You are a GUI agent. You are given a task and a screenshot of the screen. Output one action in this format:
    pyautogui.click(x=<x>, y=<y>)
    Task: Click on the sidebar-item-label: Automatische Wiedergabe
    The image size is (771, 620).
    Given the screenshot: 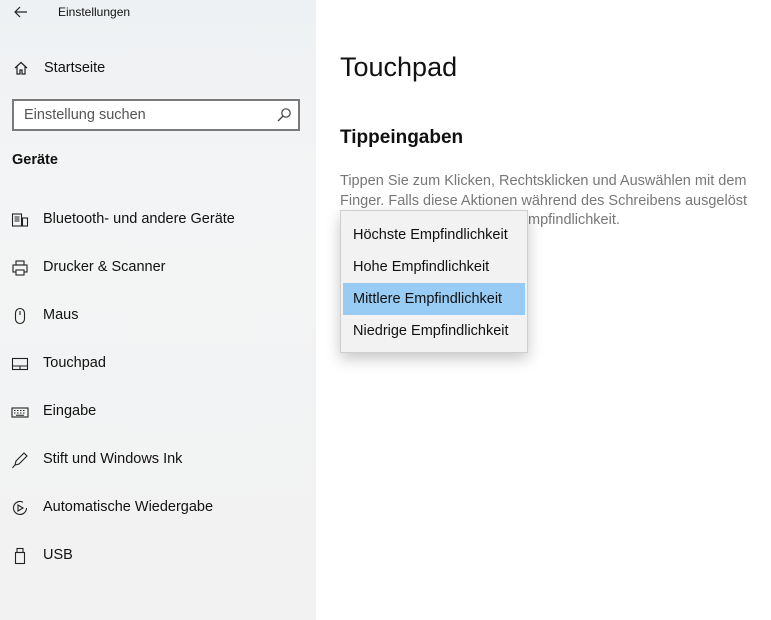 What is the action you would take?
    pyautogui.click(x=128, y=507)
    